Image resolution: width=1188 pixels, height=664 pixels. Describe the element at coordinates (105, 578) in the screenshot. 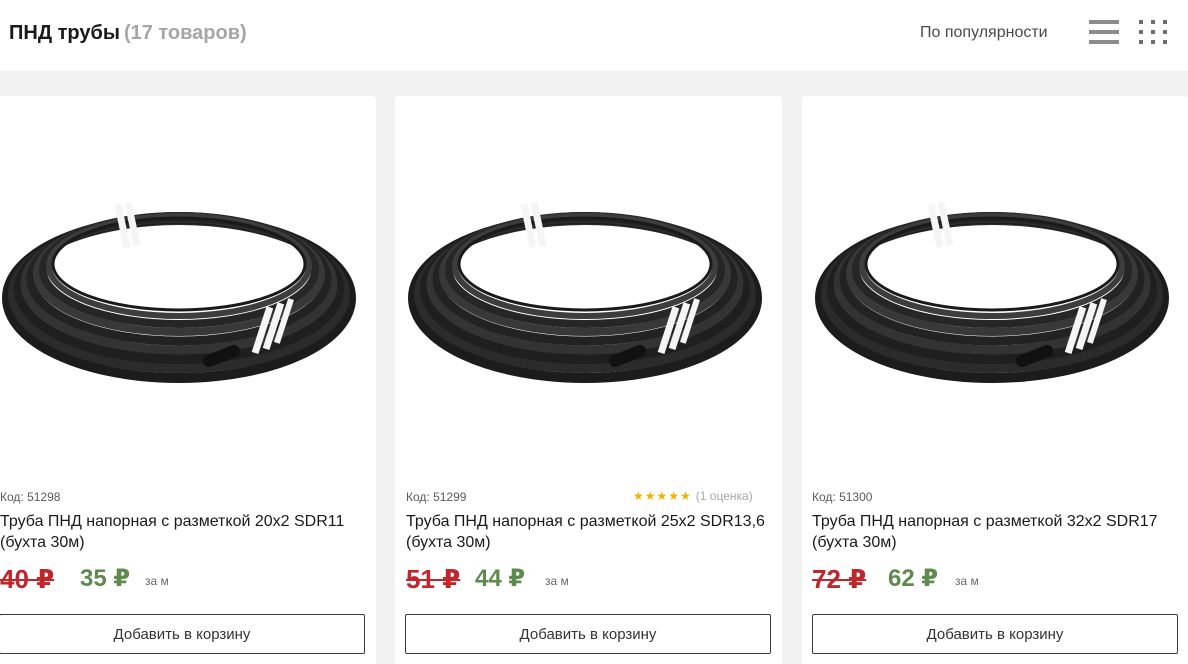

I see `current-price: 35 ₽` at that location.